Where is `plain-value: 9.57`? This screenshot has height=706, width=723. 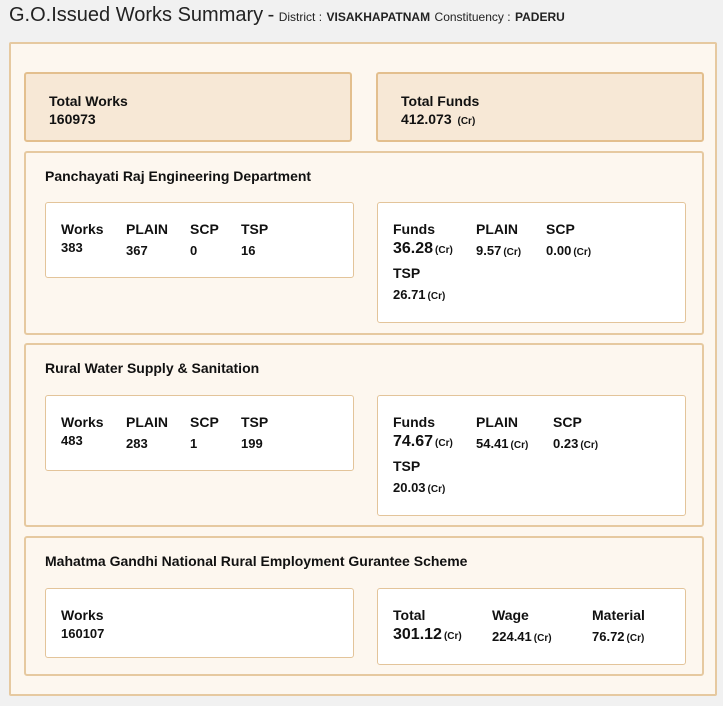
plain-value: 9.57 is located at coordinates (489, 250).